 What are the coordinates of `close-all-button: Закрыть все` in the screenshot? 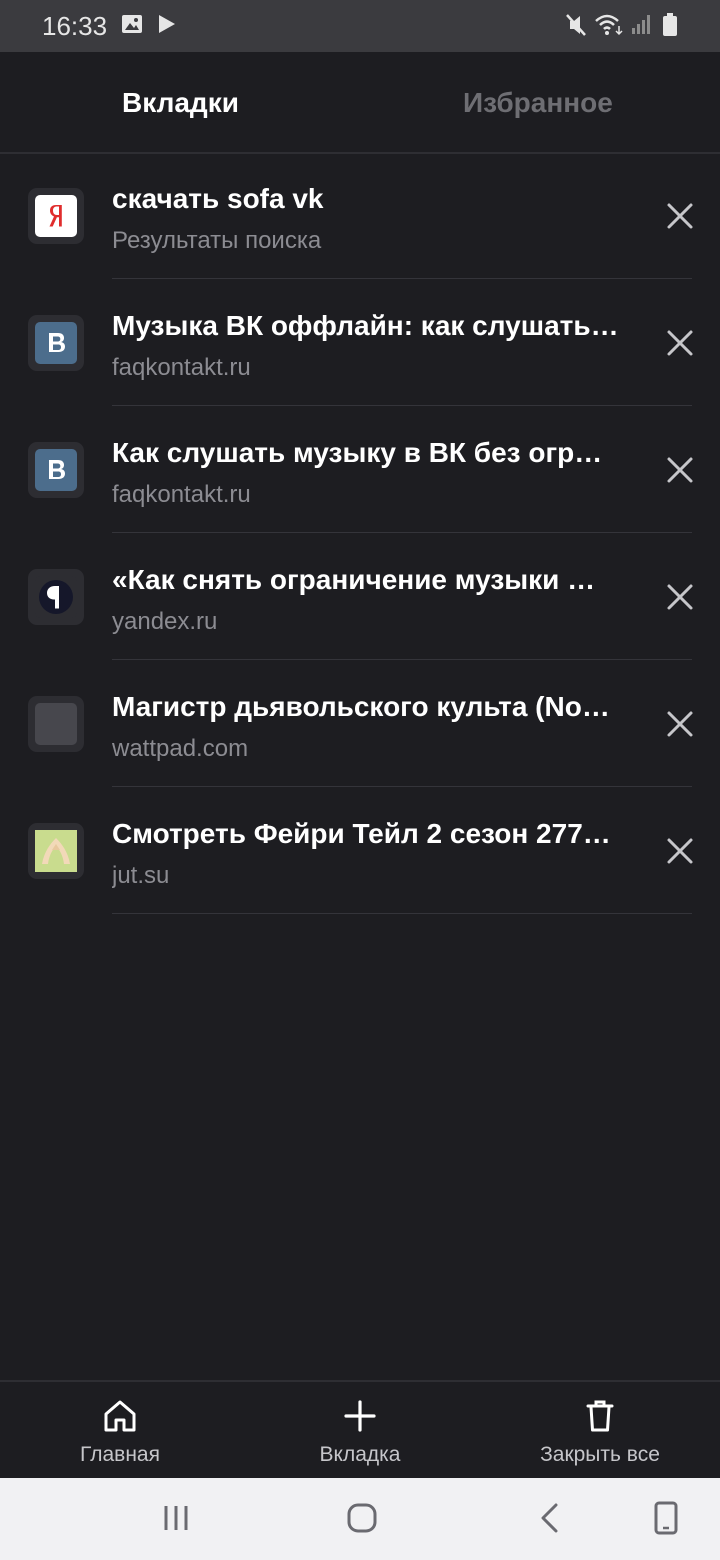 It's located at (600, 1431).